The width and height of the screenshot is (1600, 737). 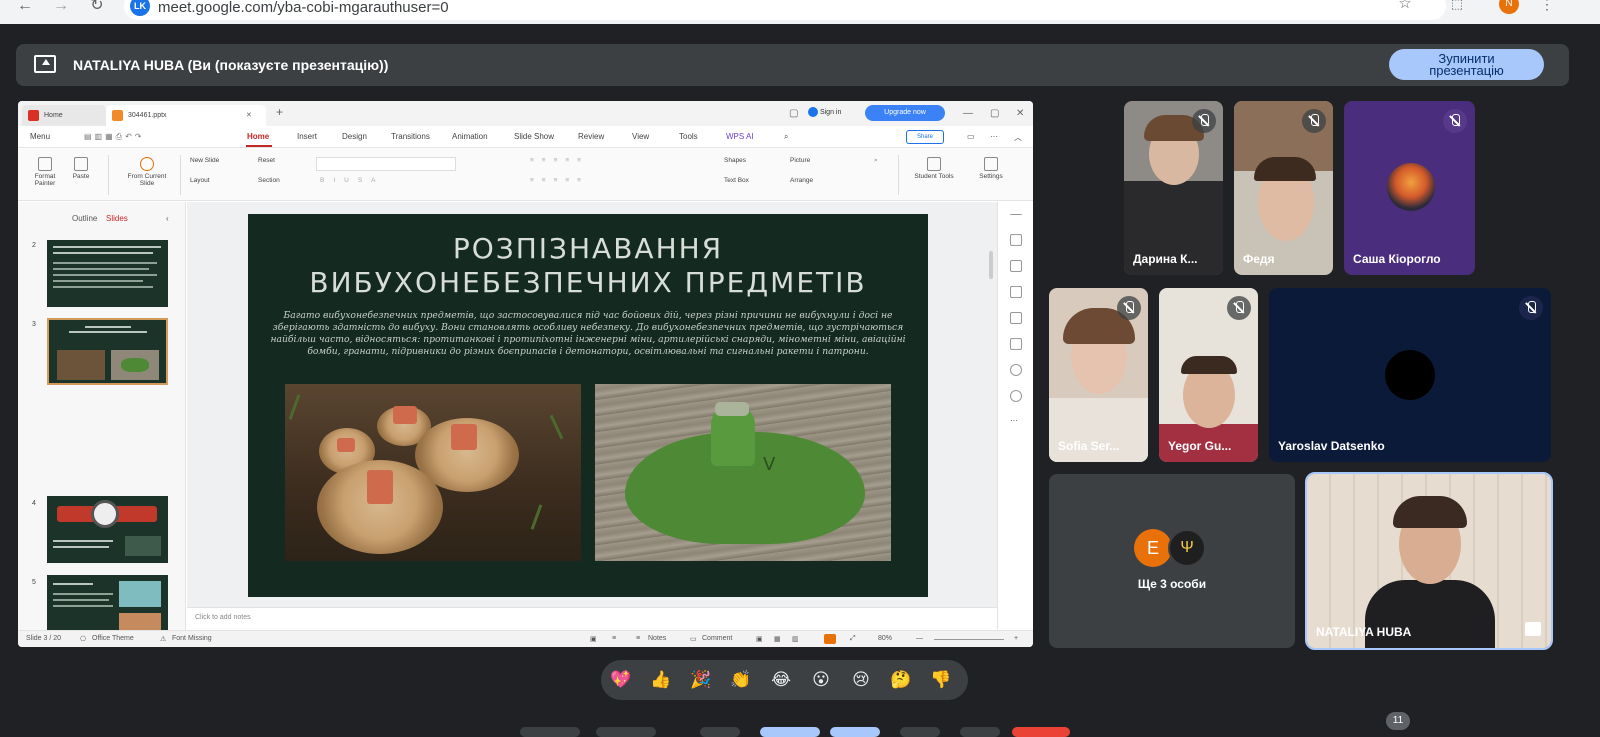 What do you see at coordinates (1405, 6) in the screenshot?
I see `bookmark-star-icon: ☆` at bounding box center [1405, 6].